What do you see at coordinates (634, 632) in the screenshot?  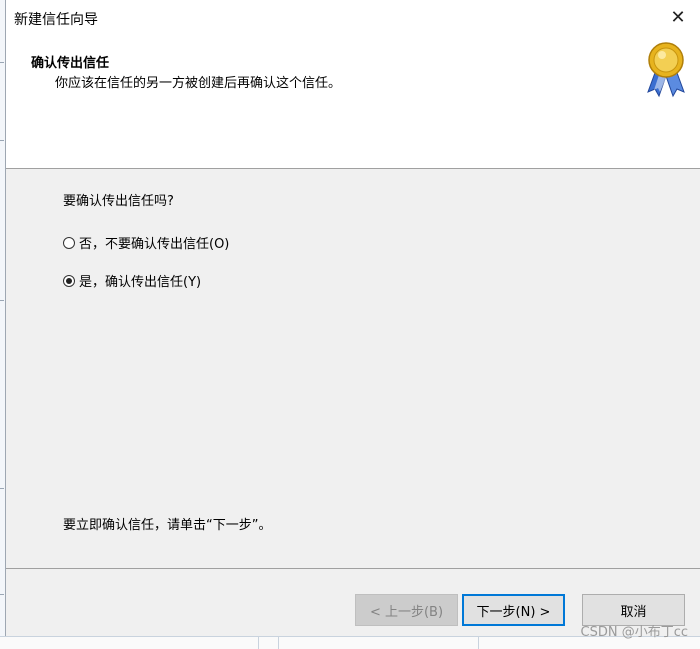 I see `watermark: CSDN @小布丁cc` at bounding box center [634, 632].